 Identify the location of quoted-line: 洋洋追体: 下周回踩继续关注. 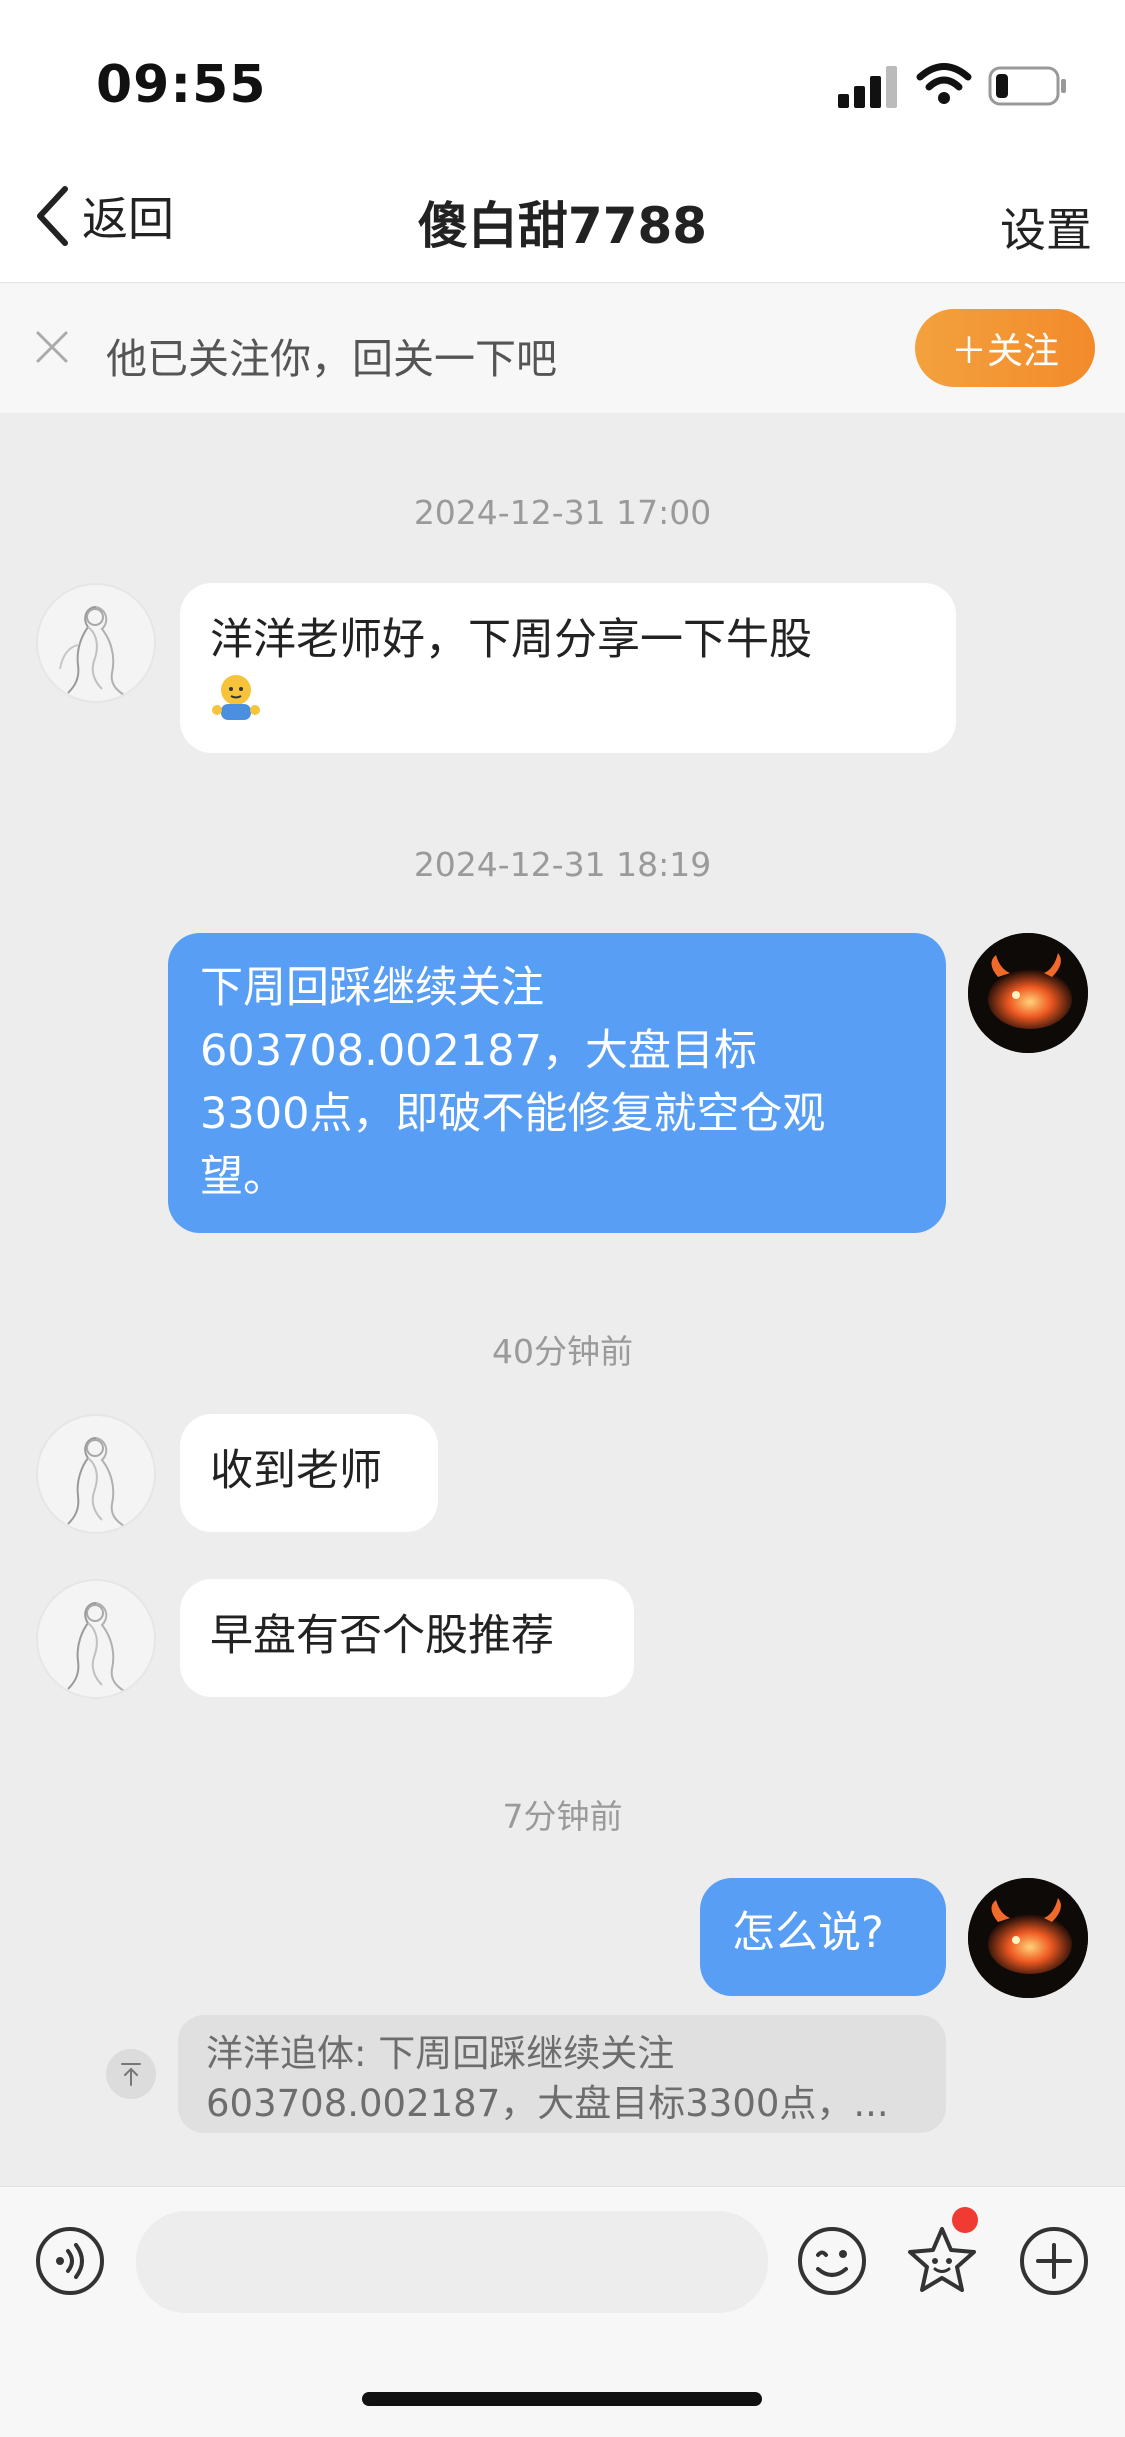
(440, 2053).